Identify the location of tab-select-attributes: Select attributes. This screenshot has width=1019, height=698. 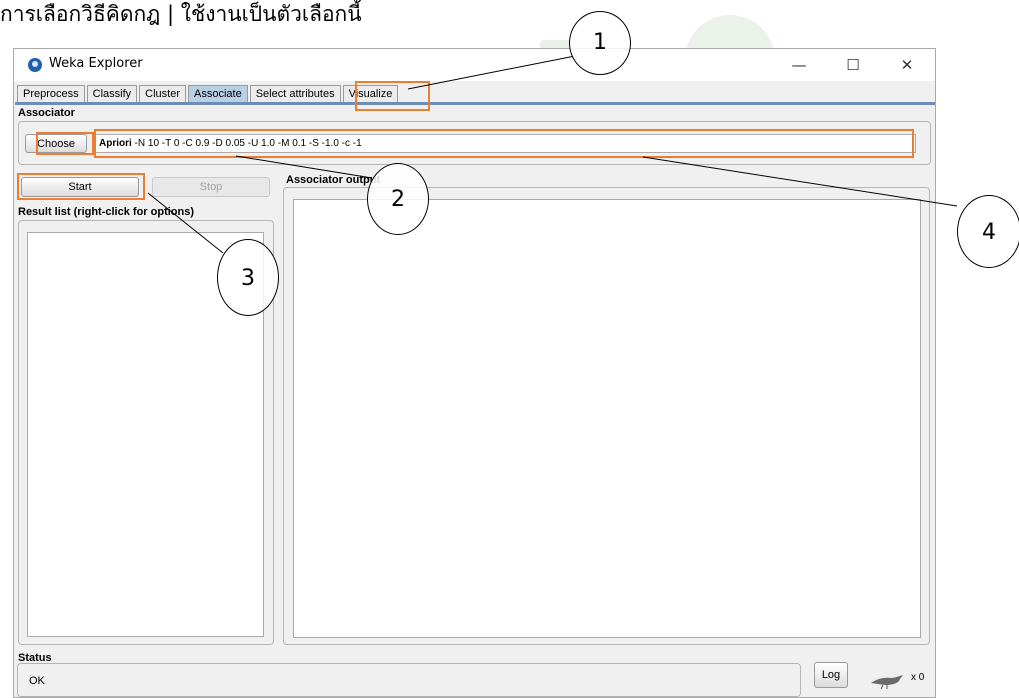
(295, 93).